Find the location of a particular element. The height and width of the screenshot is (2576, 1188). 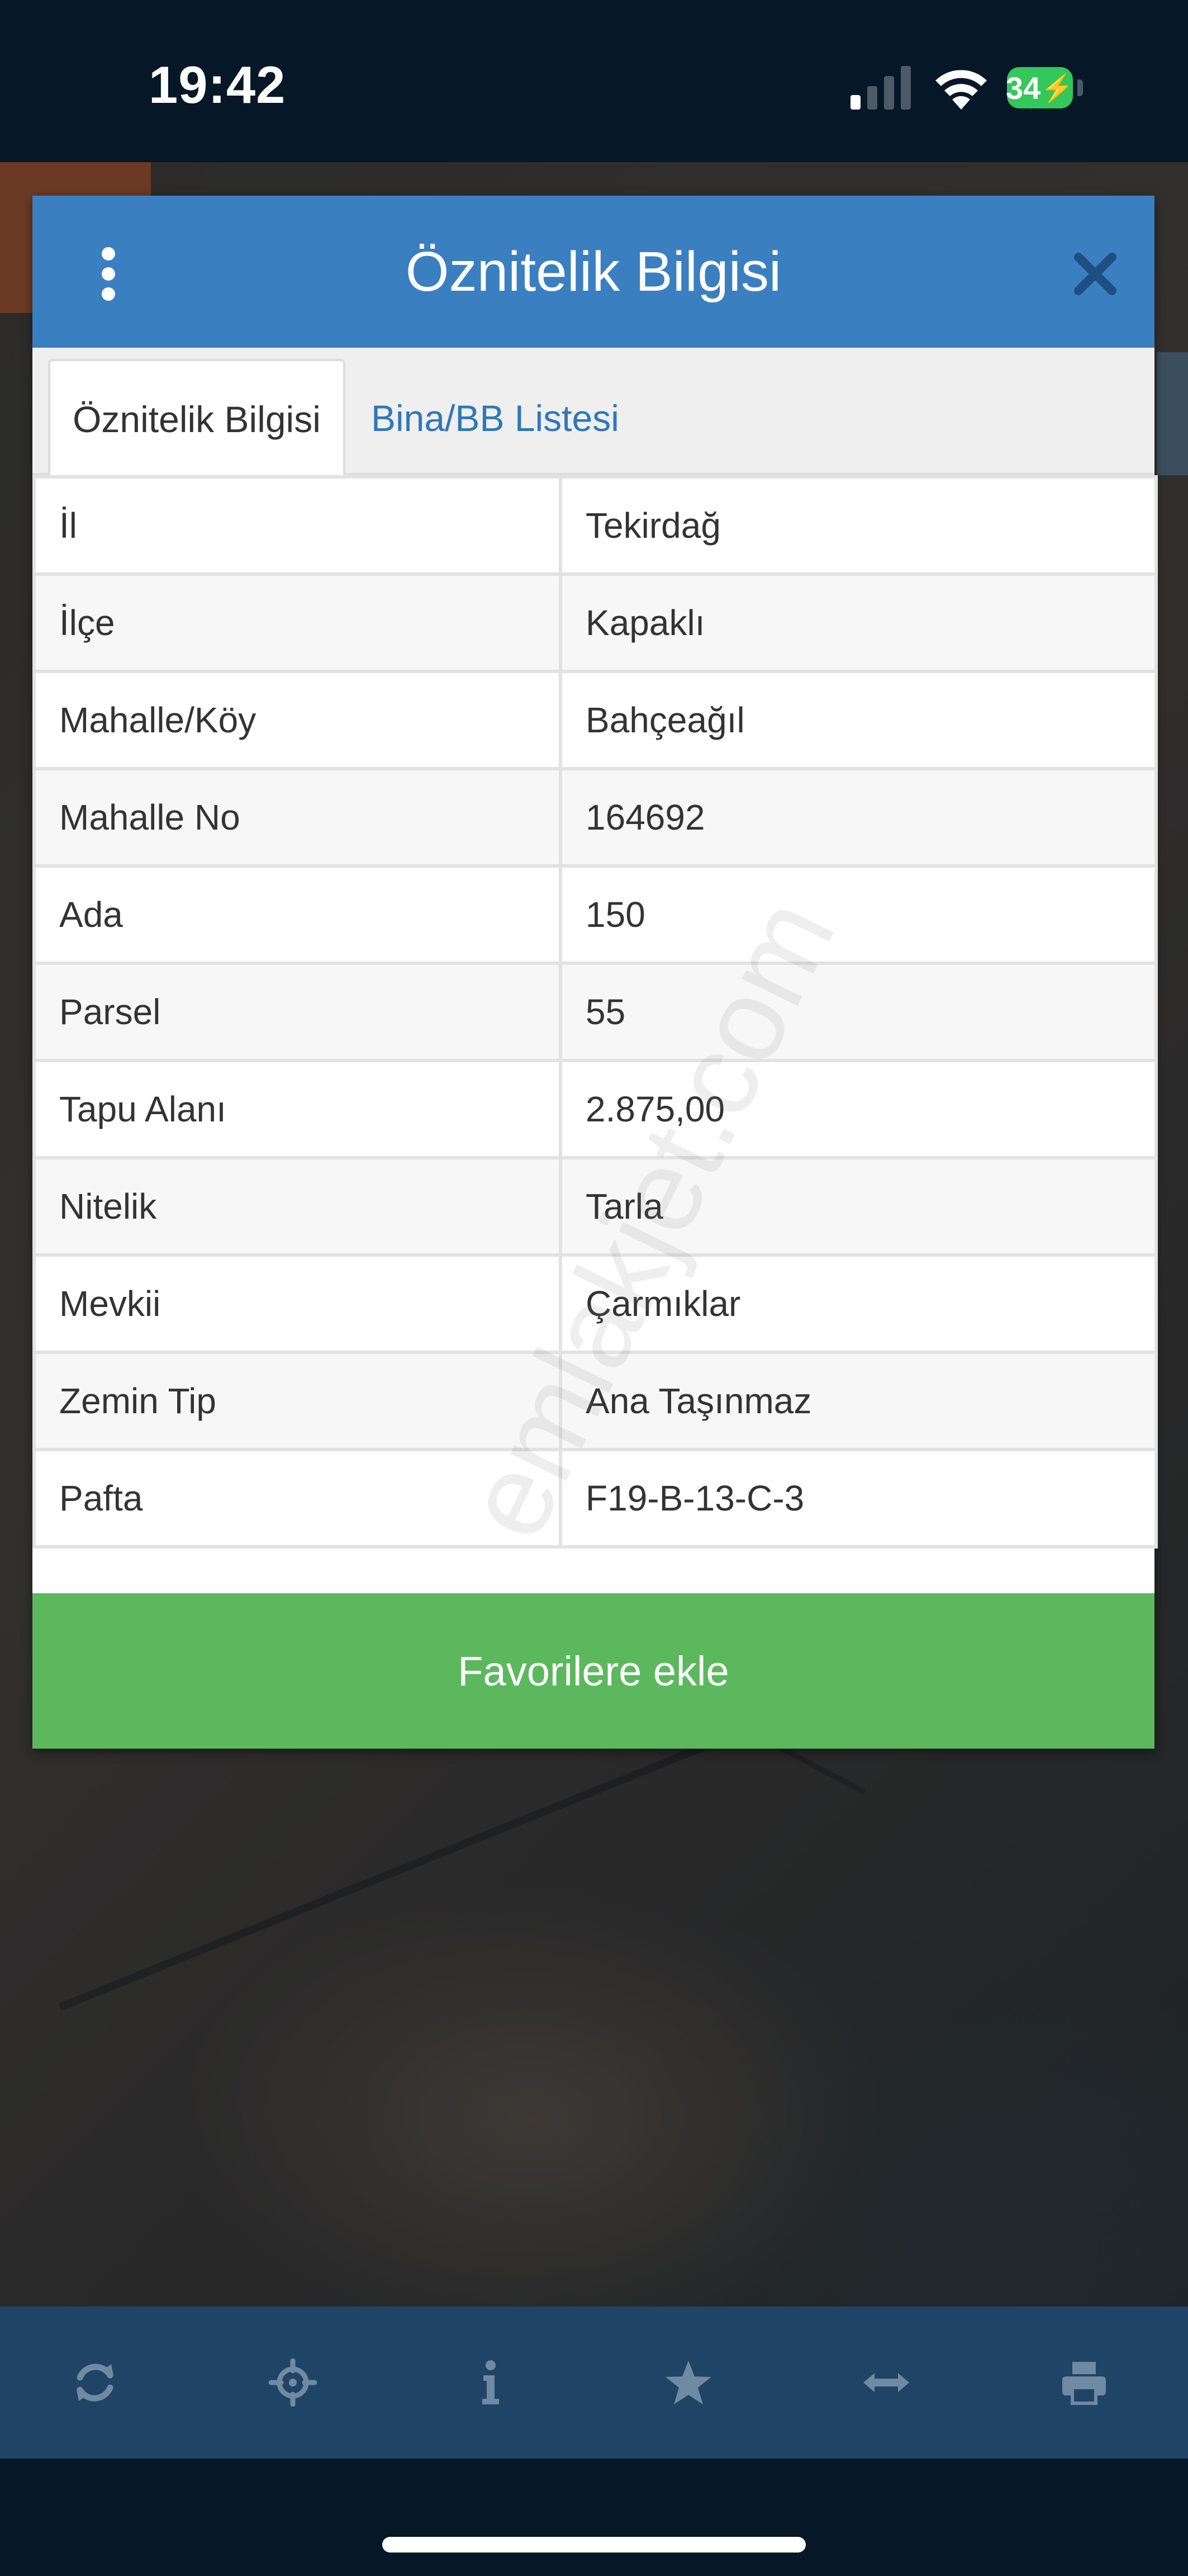

row-value: F19-B-13-C-3 is located at coordinates (858, 1498).